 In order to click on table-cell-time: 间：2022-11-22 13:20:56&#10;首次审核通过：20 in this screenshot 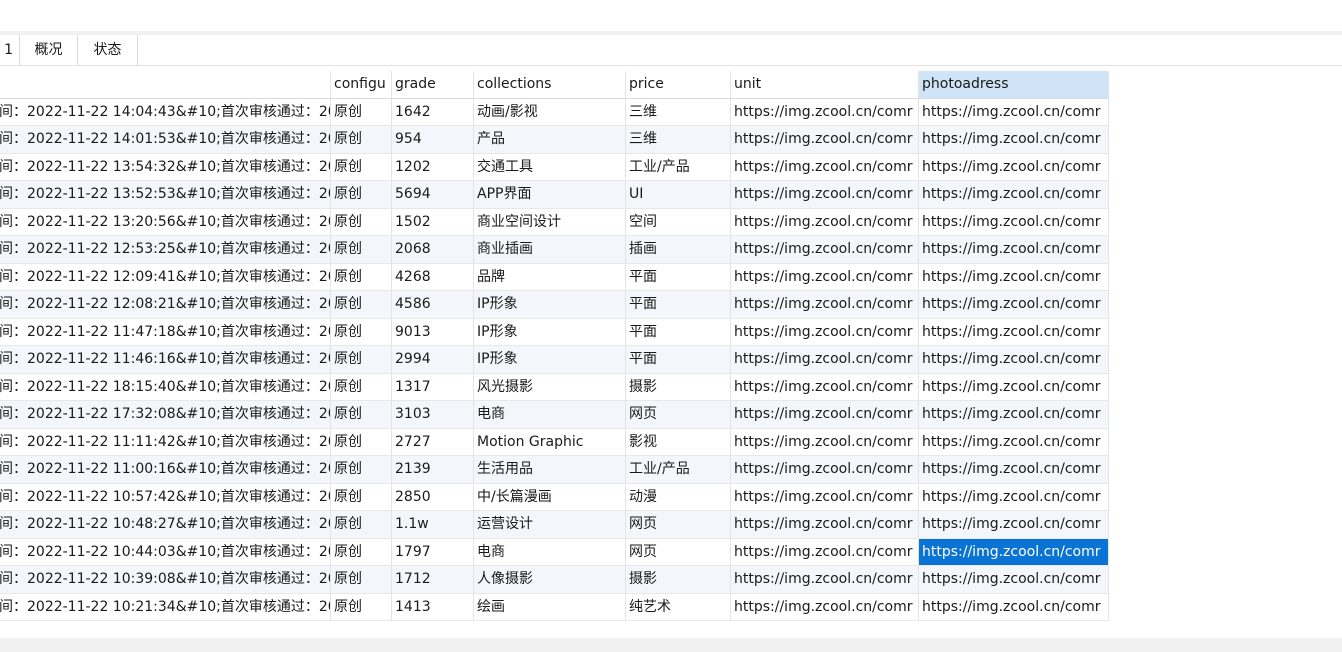, I will do `click(165, 222)`.